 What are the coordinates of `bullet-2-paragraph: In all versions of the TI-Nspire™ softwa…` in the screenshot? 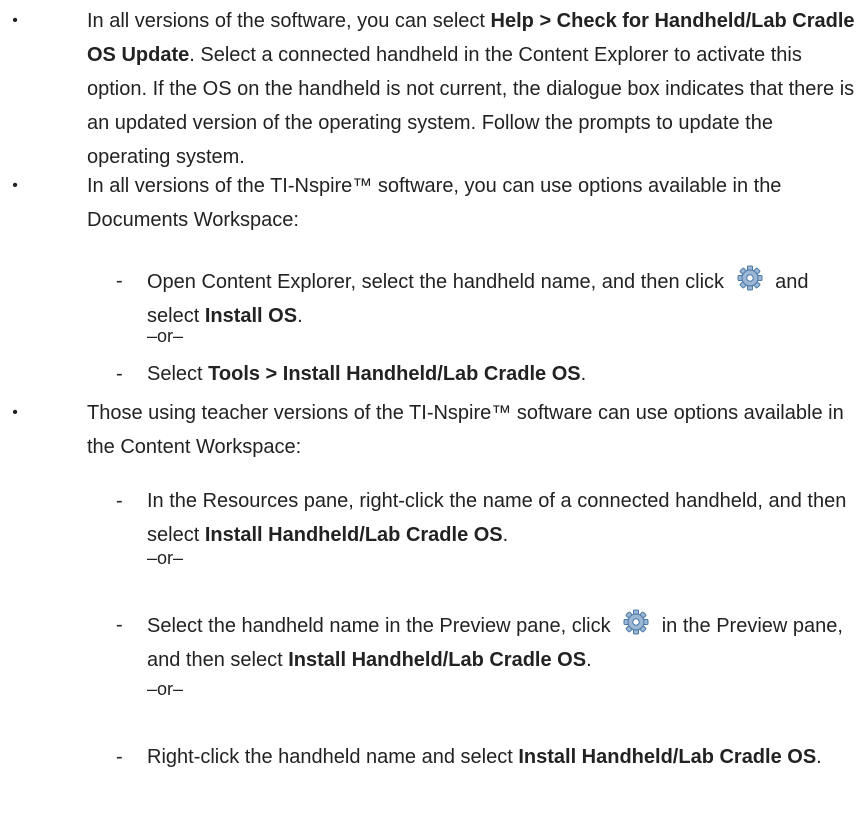 It's located at (434, 203).